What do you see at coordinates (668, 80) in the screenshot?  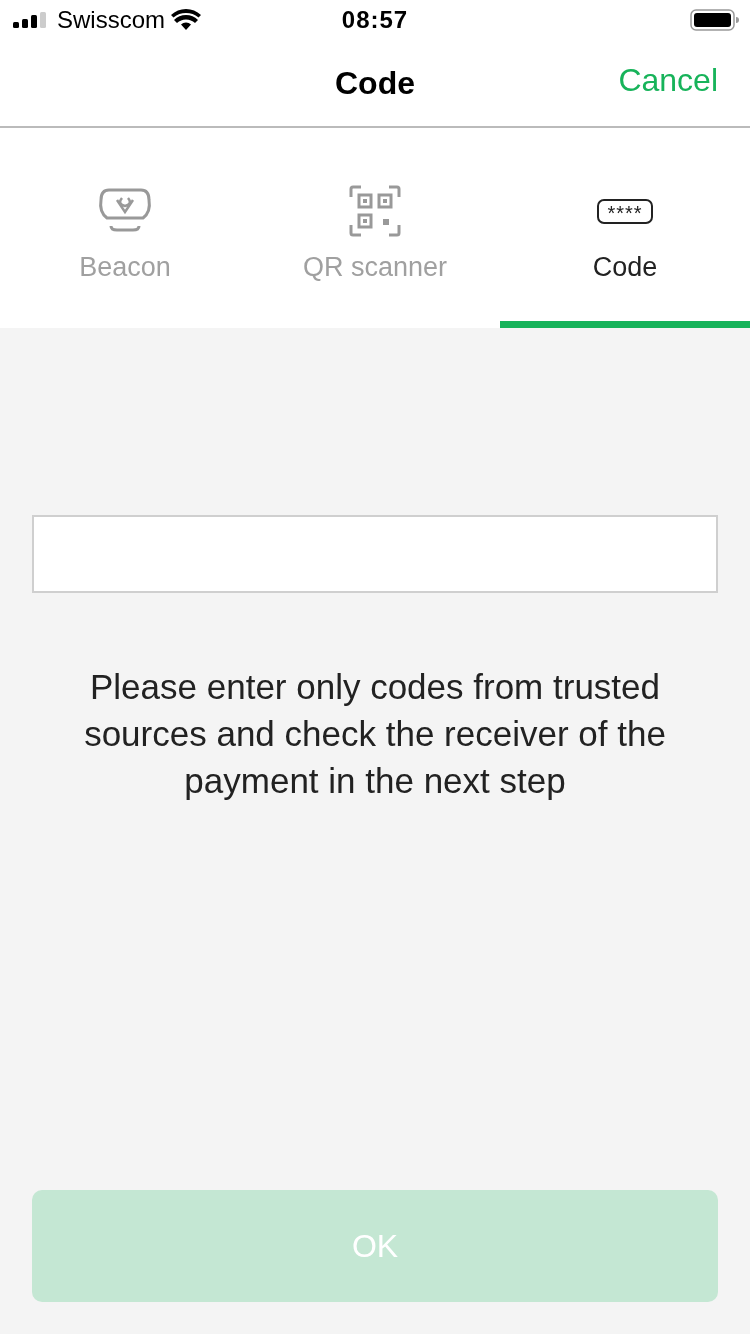 I see `cancel-button: Cancel` at bounding box center [668, 80].